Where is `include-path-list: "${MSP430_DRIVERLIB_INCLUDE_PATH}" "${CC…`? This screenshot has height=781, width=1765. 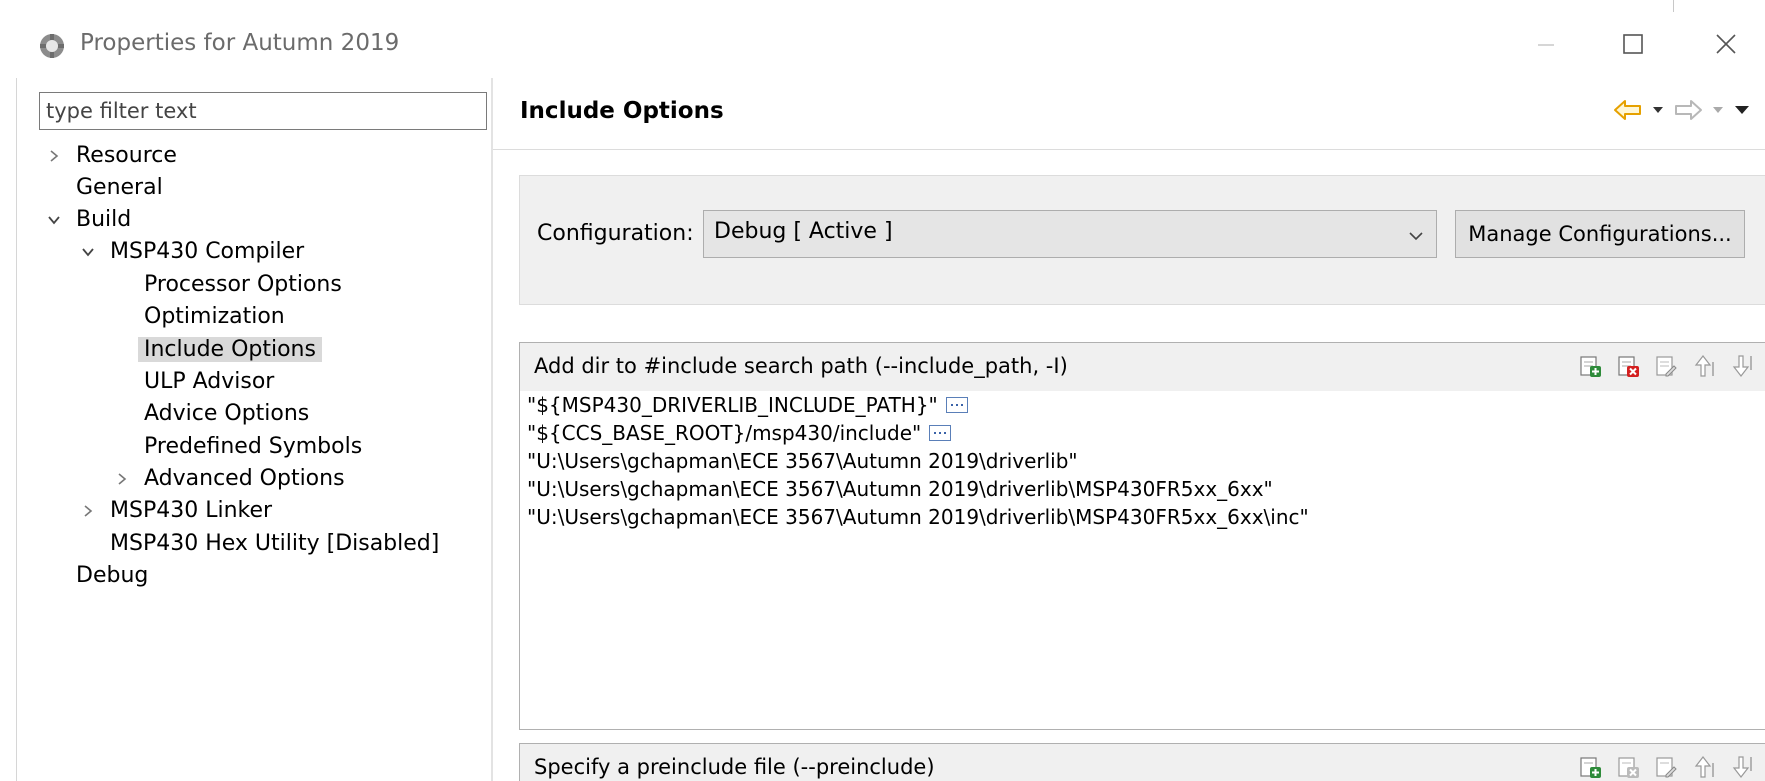 include-path-list: "${MSP430_DRIVERLIB_INCLUDE_PATH}" "${CC… is located at coordinates (1146, 461).